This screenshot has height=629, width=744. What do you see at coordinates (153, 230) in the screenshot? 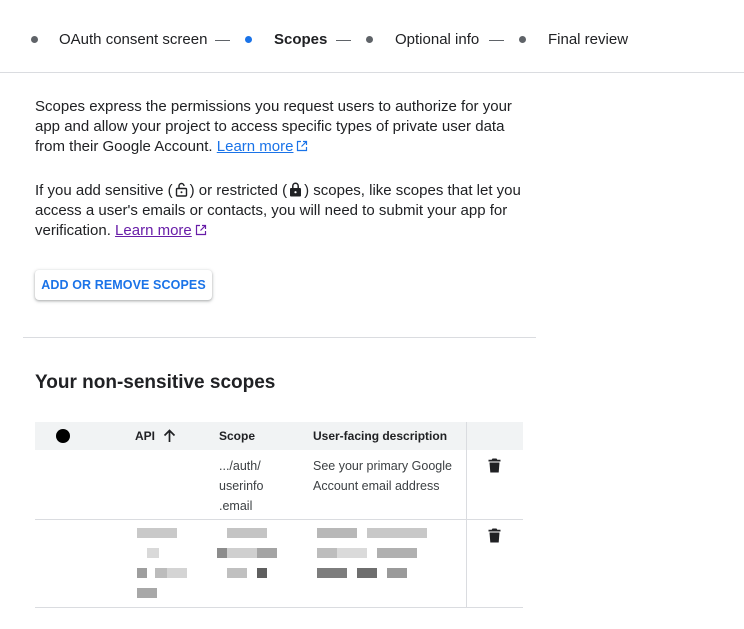
I see `learn-more-link-verification: Learn more` at bounding box center [153, 230].